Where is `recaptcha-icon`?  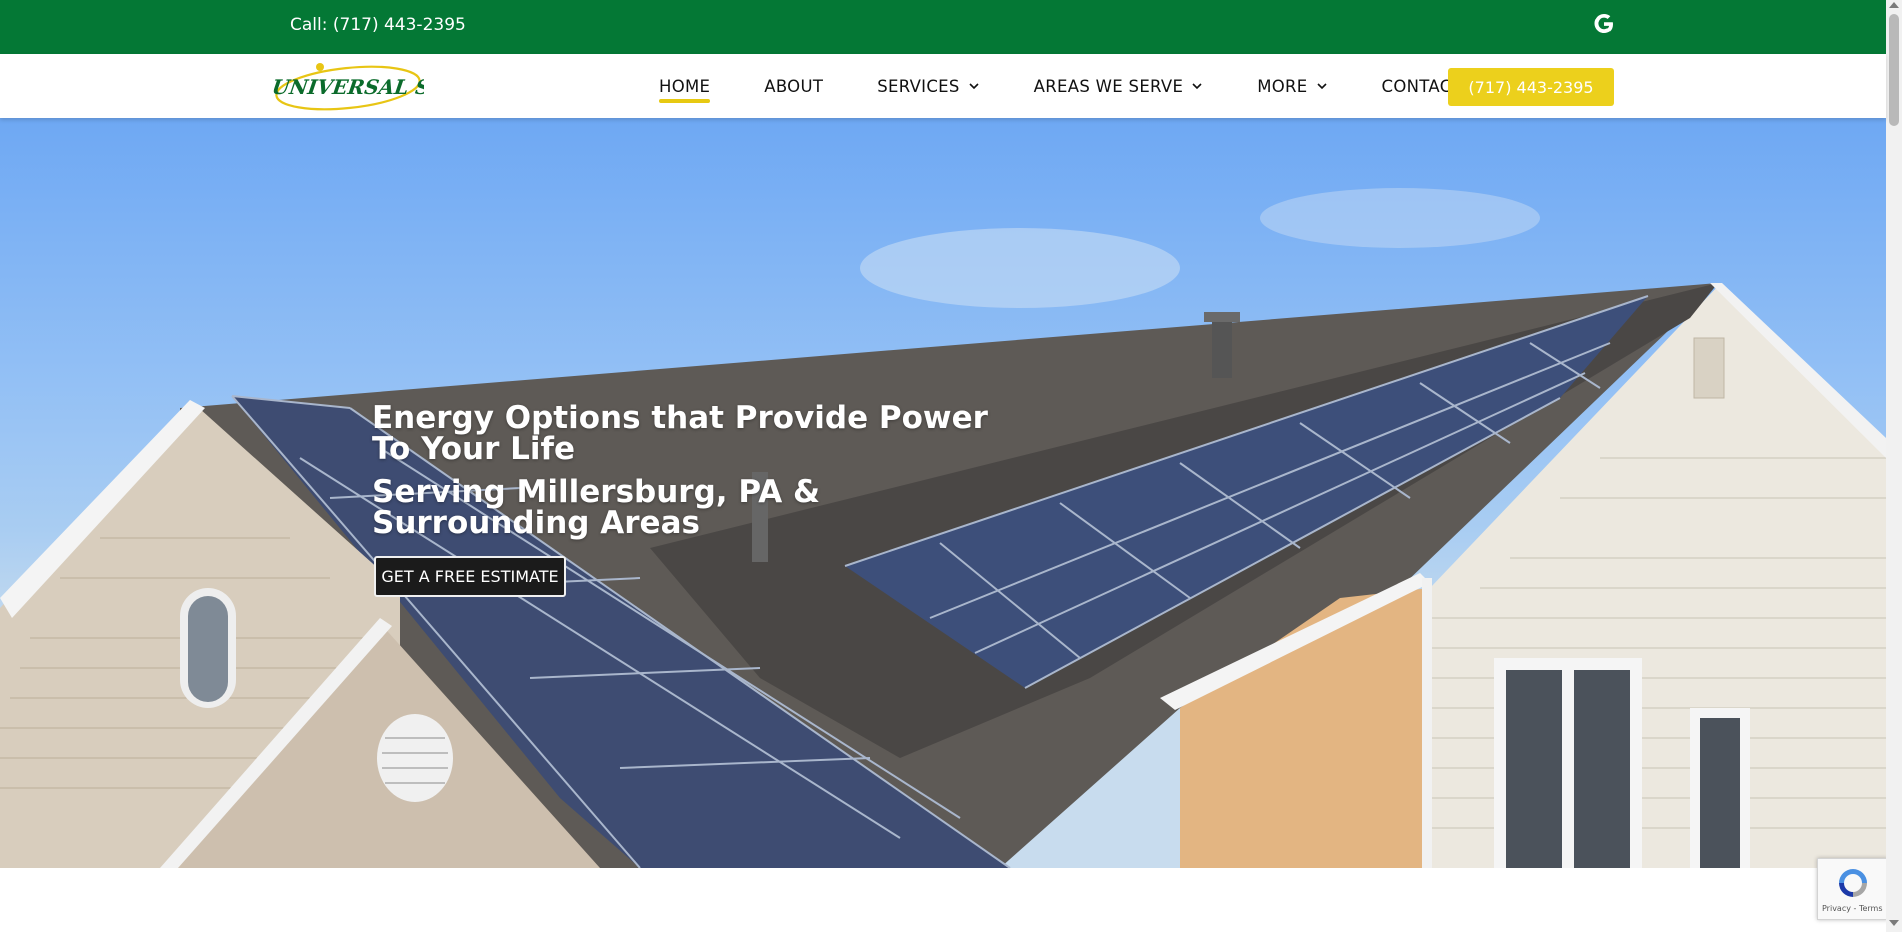 recaptcha-icon is located at coordinates (1853, 883).